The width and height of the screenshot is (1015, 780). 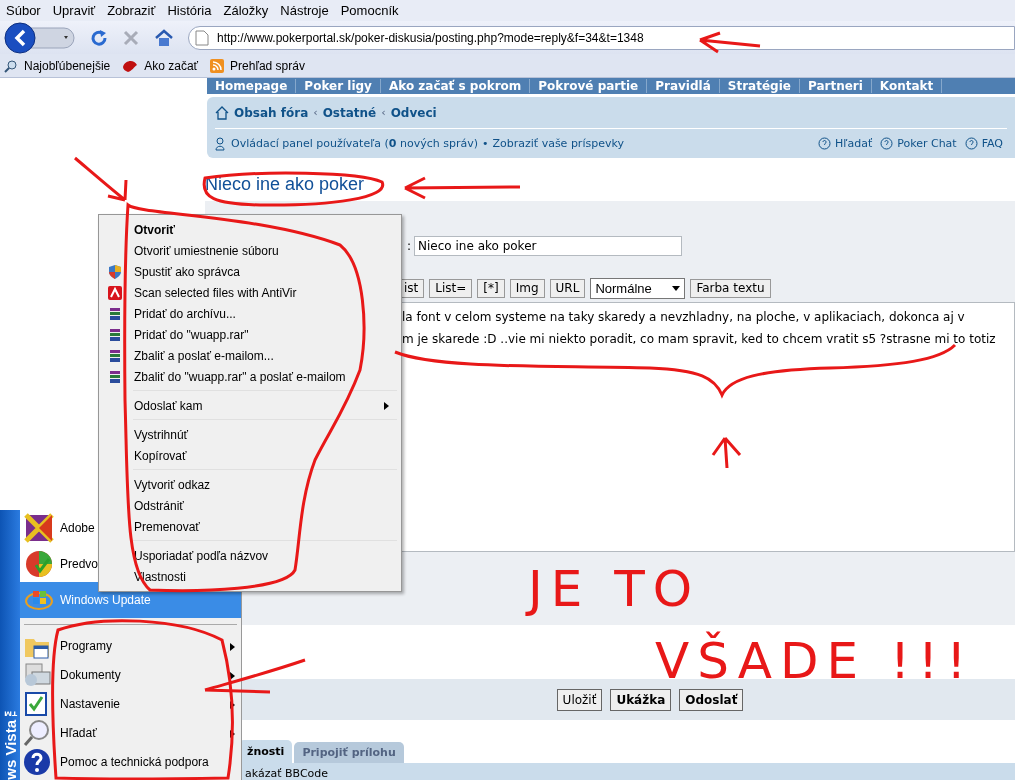 What do you see at coordinates (23, 10) in the screenshot?
I see `menu-item: Súbor` at bounding box center [23, 10].